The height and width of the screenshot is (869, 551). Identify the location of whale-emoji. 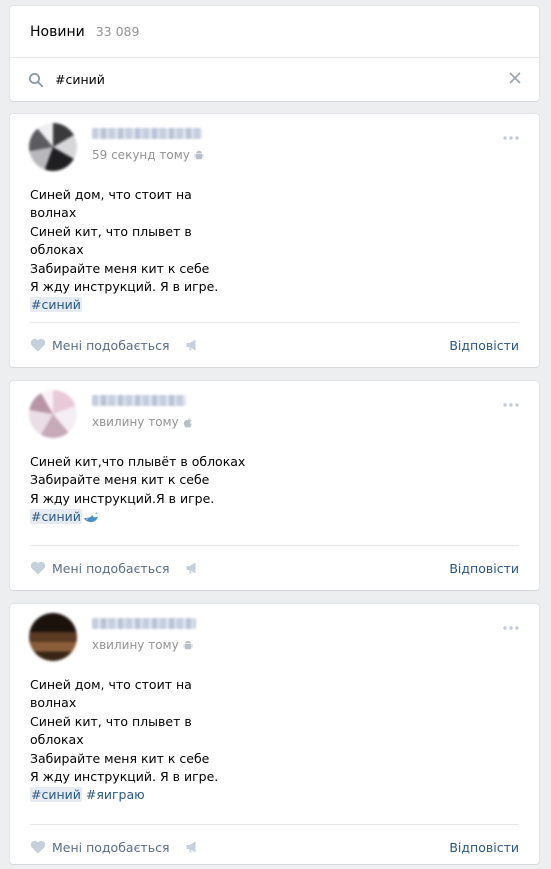
(90, 517).